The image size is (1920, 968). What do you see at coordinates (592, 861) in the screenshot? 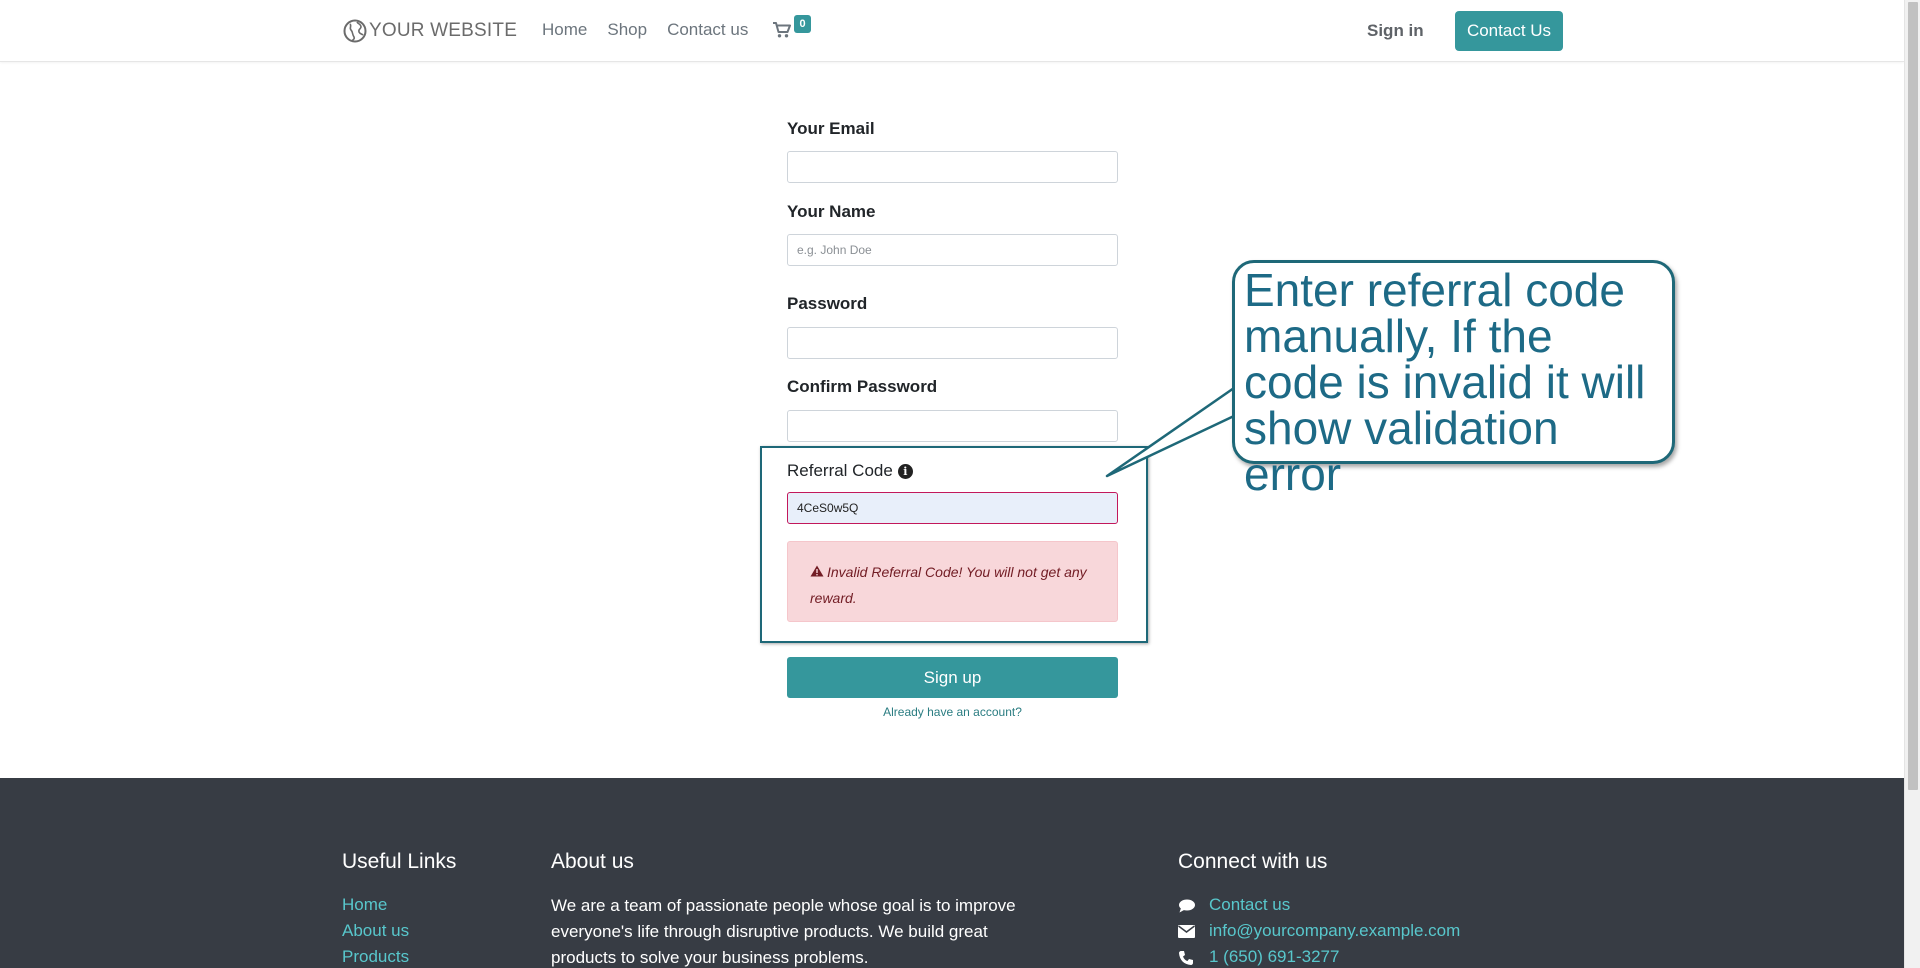
I see `about-us-title: About us` at bounding box center [592, 861].